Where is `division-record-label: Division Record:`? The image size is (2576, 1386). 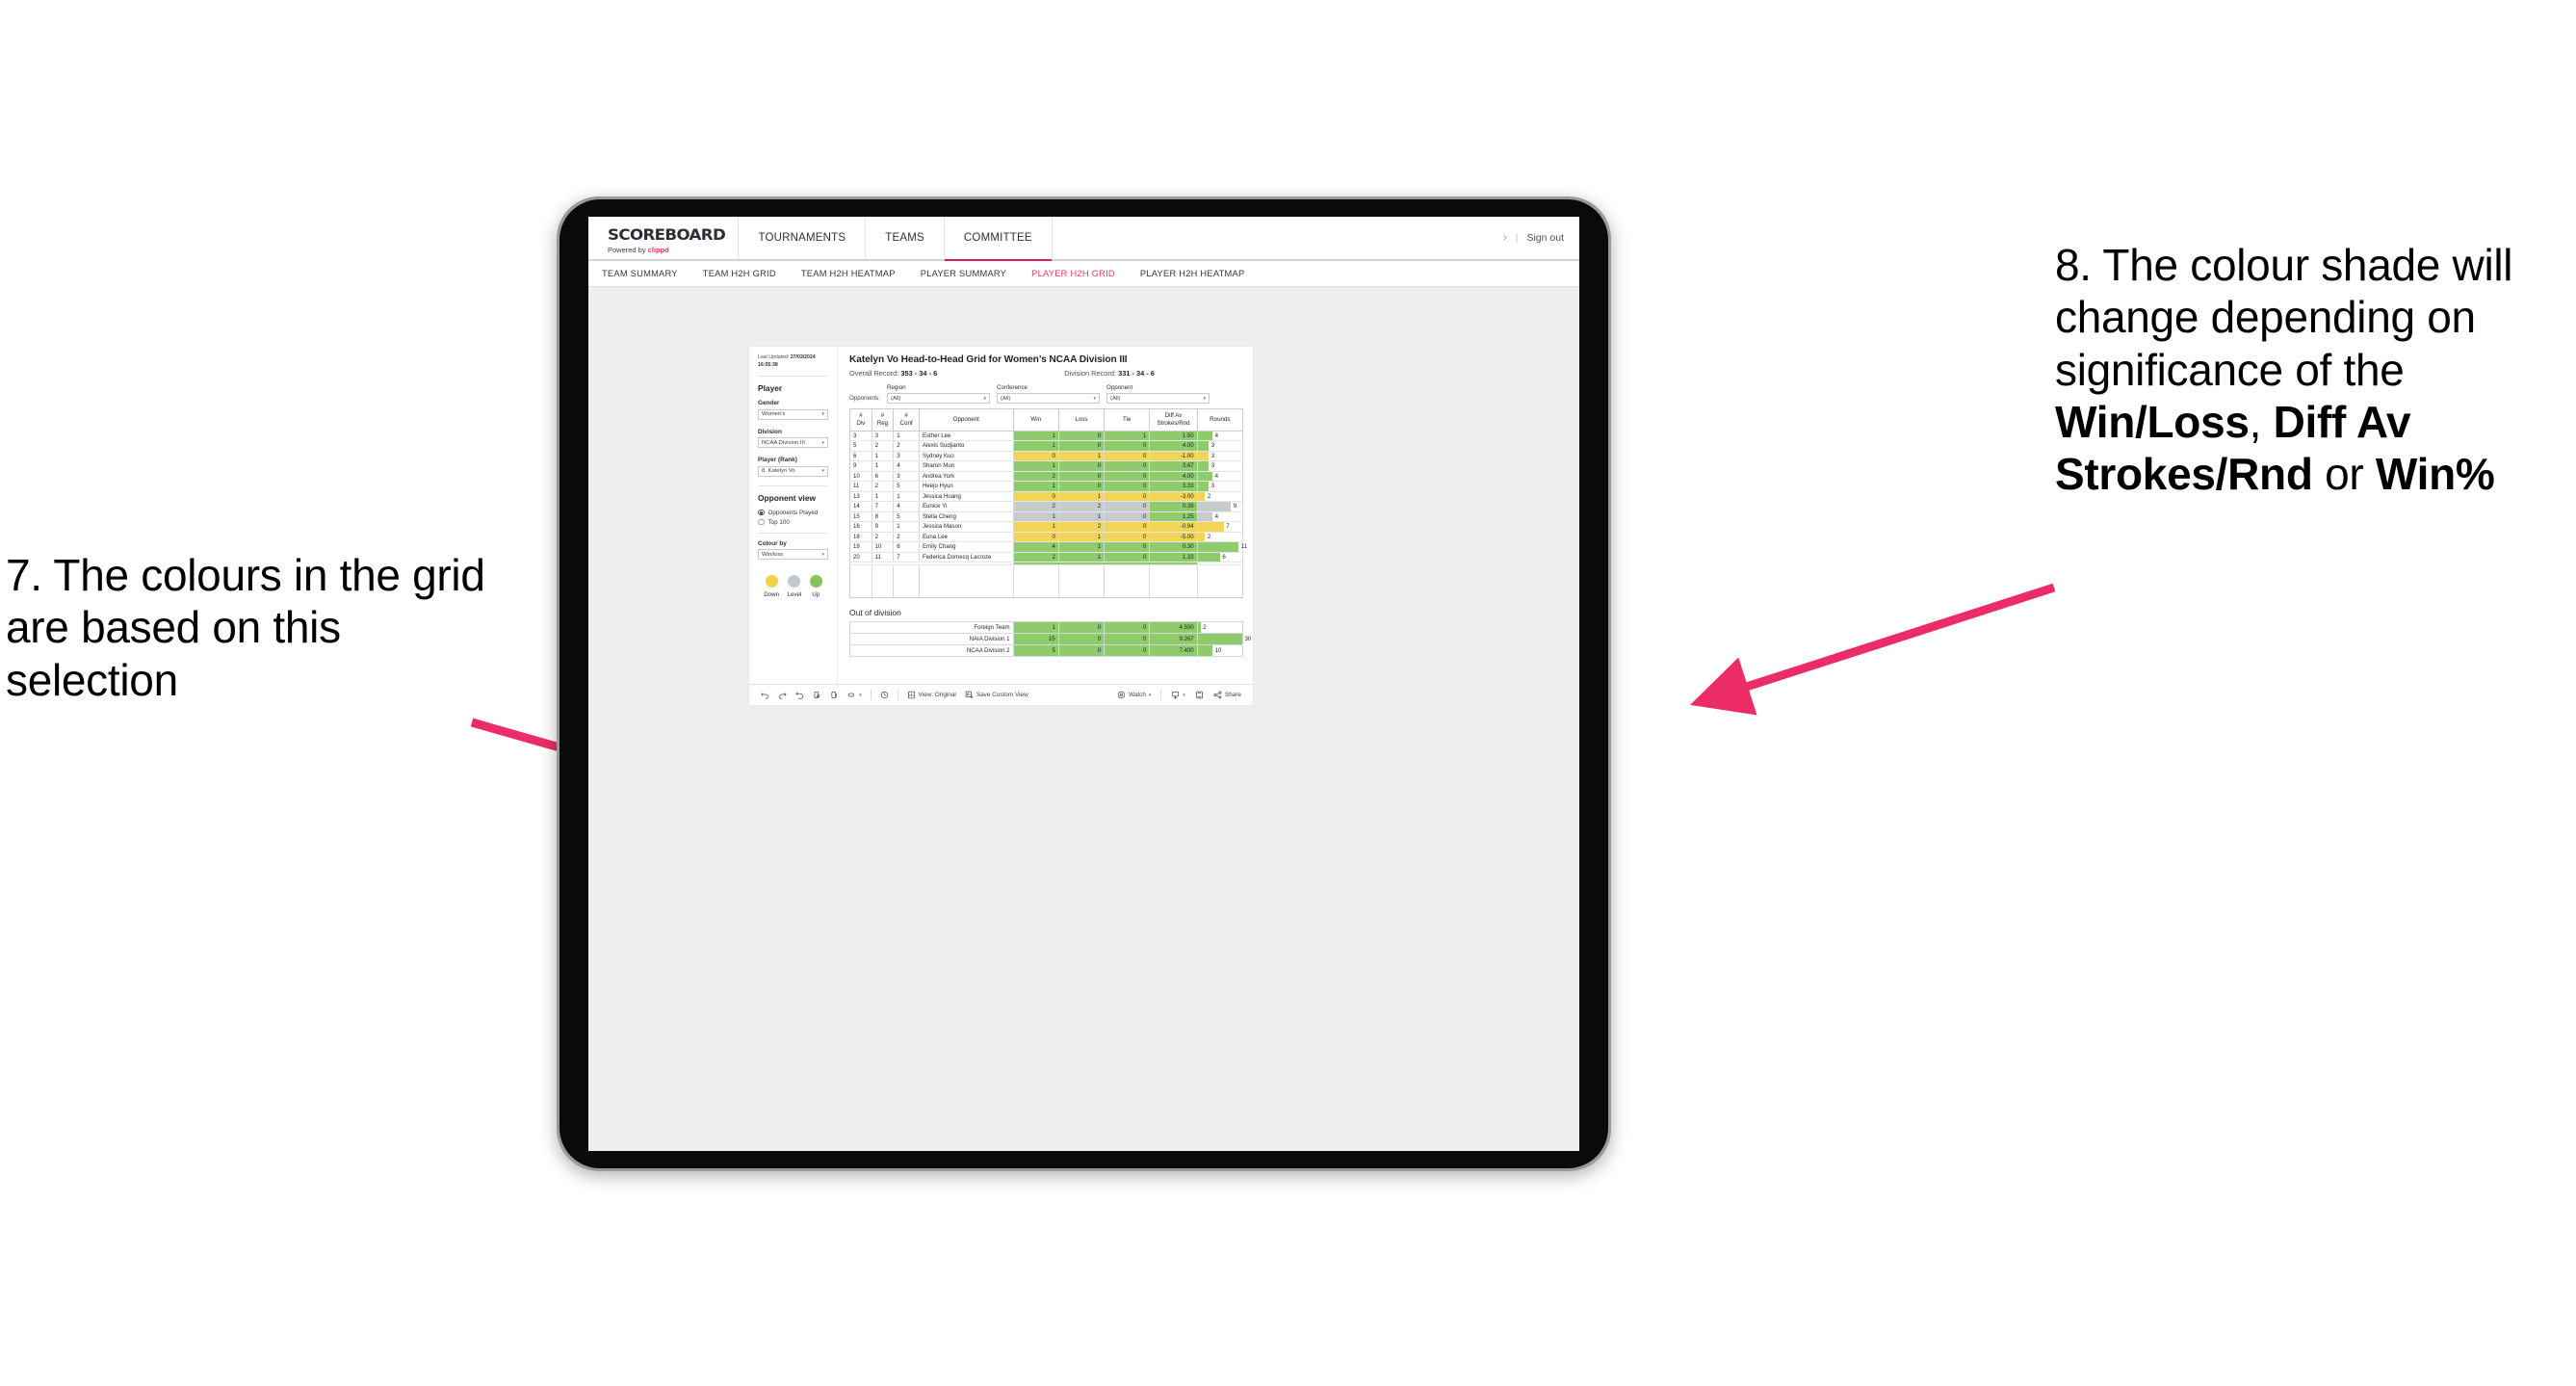
division-record-label: Division Record: is located at coordinates (1091, 373).